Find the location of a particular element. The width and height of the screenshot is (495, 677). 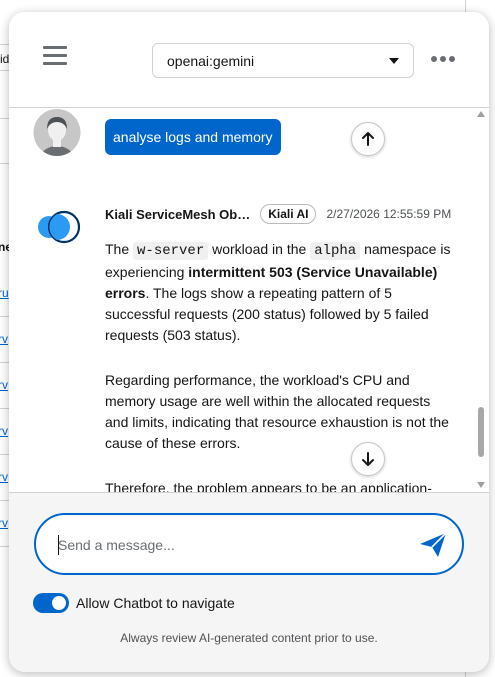

arrow-down-icon is located at coordinates (368, 459).